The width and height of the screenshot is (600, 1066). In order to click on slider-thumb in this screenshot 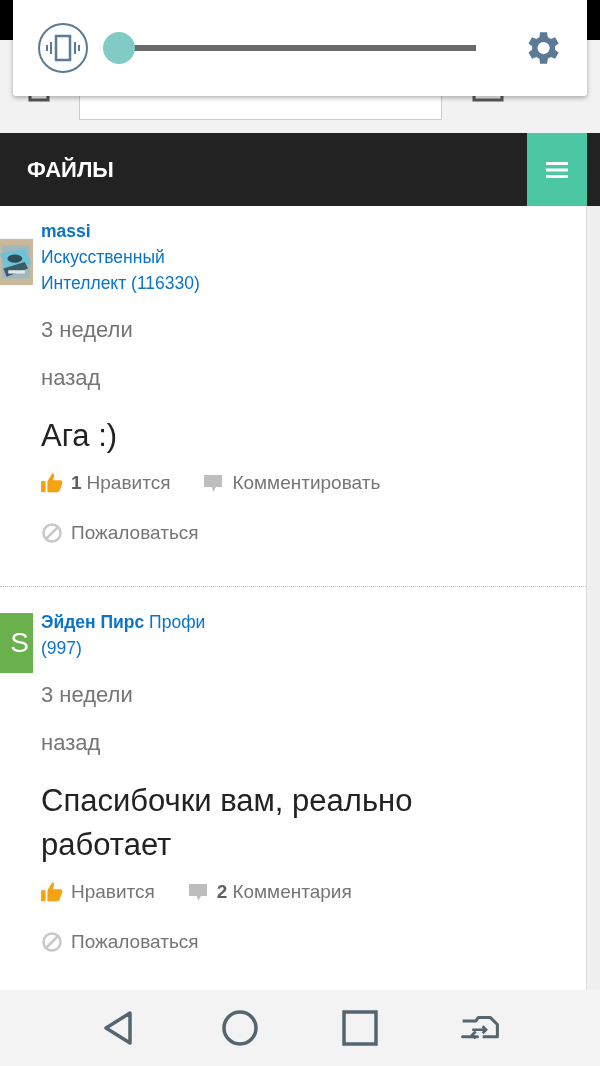, I will do `click(119, 48)`.